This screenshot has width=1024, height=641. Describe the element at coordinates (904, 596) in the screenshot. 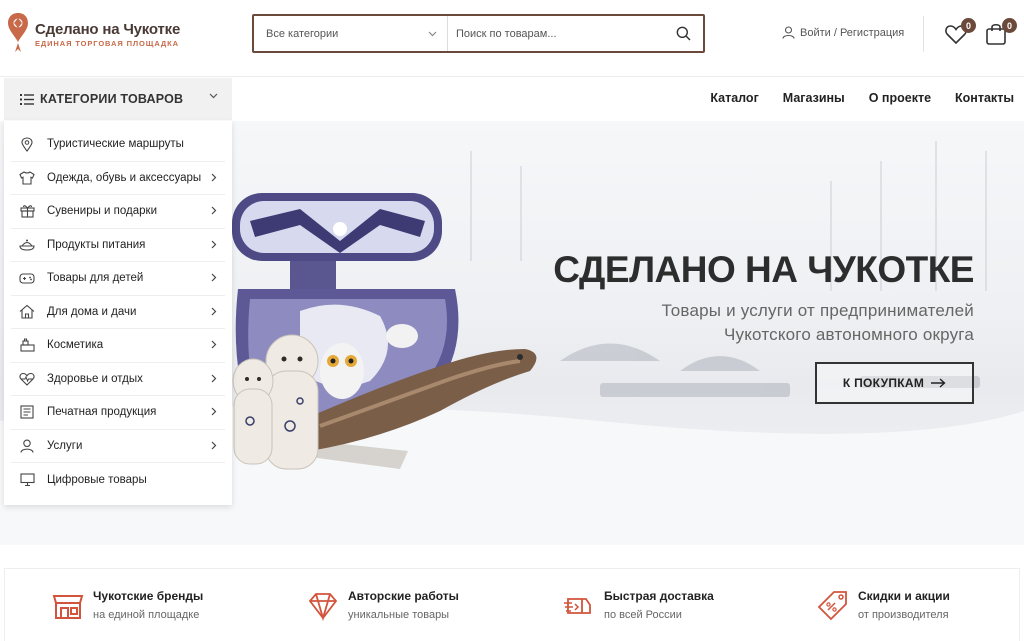

I see `feature-title: Скидки и акции` at that location.